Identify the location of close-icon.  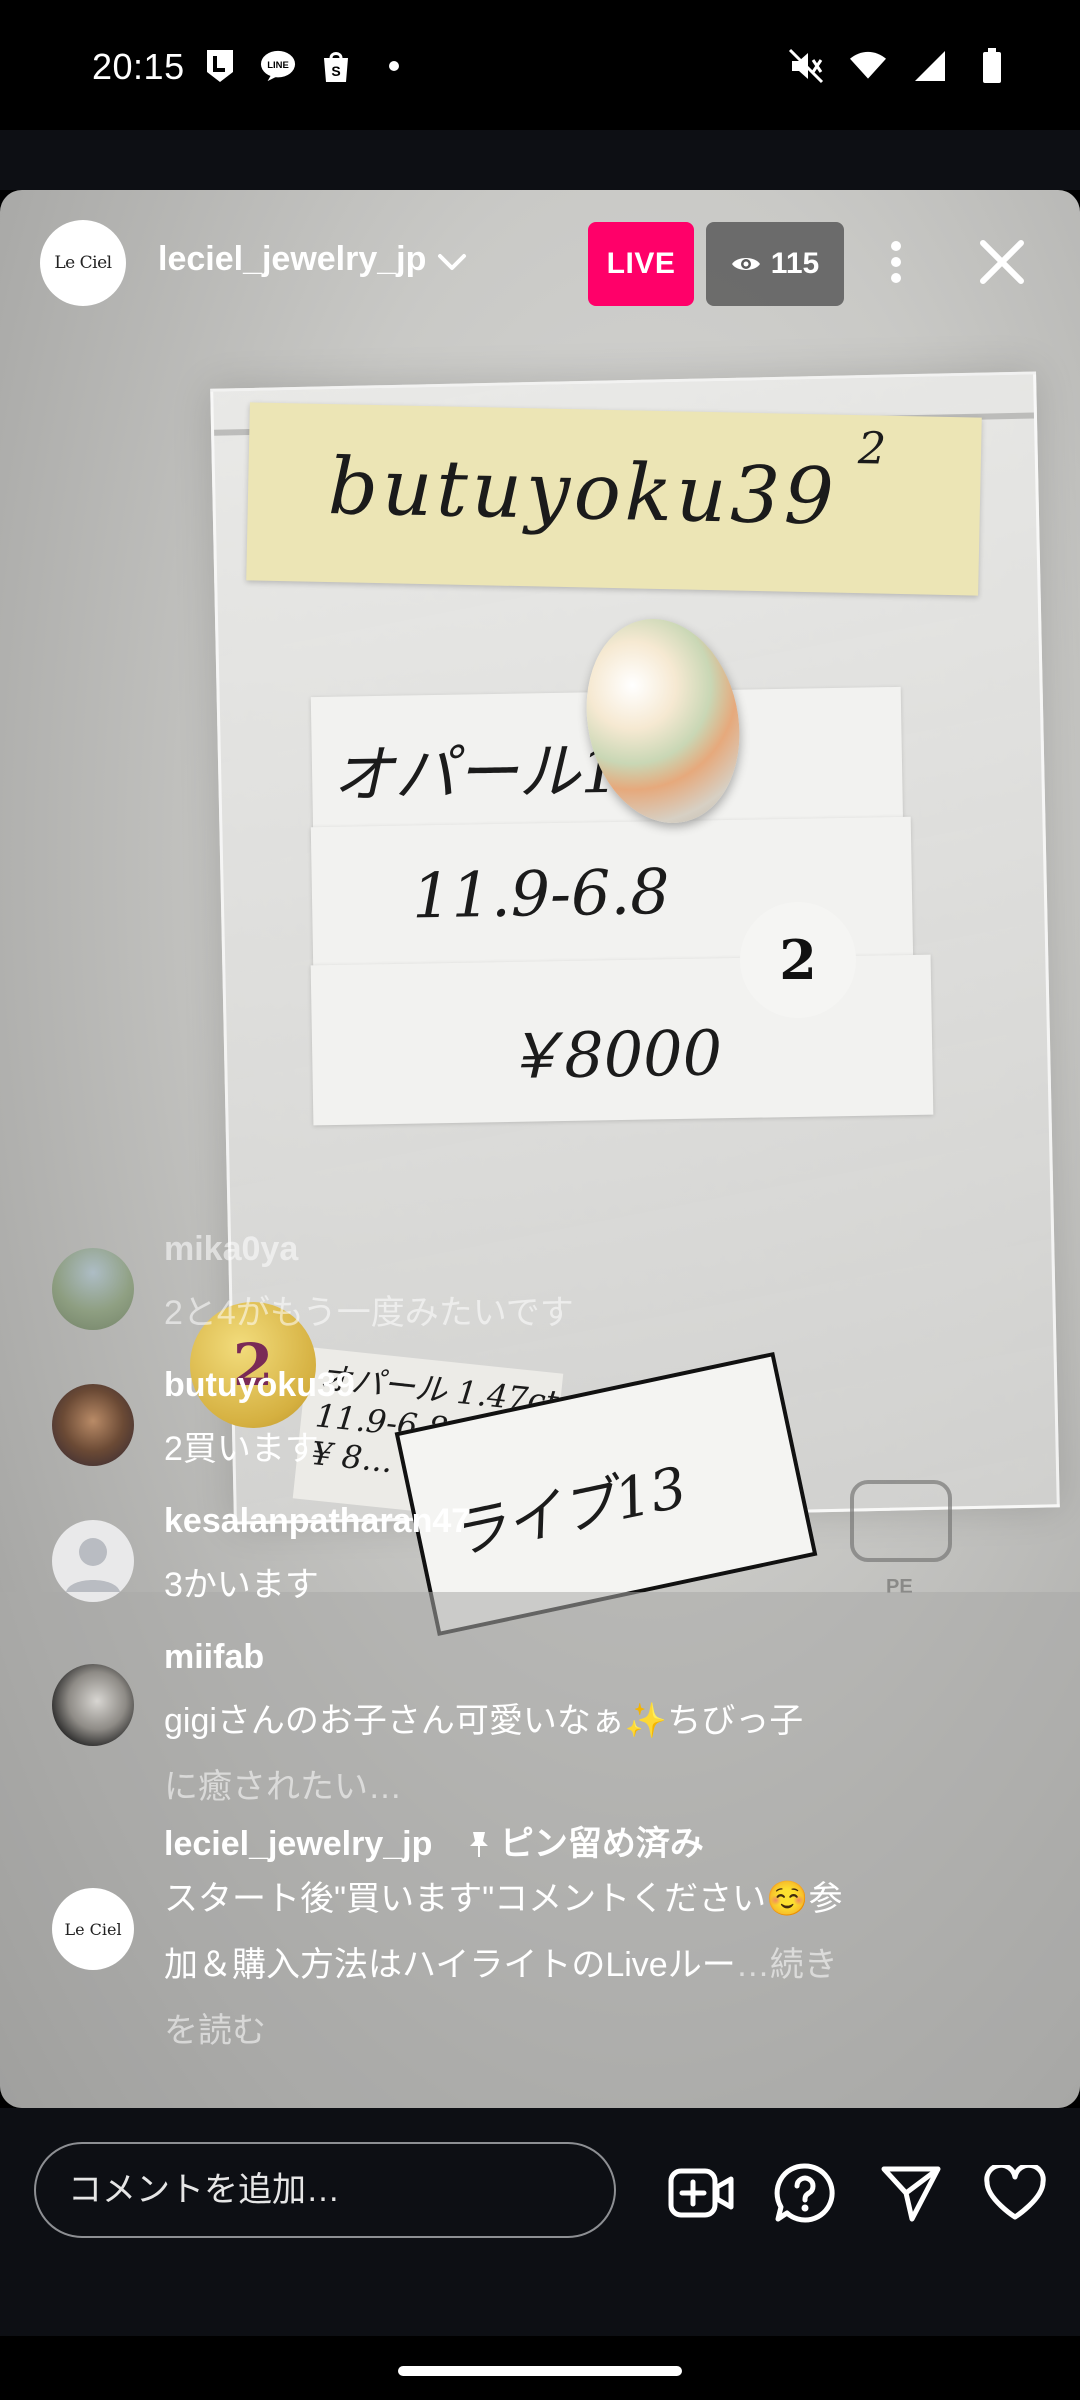
(1002, 262).